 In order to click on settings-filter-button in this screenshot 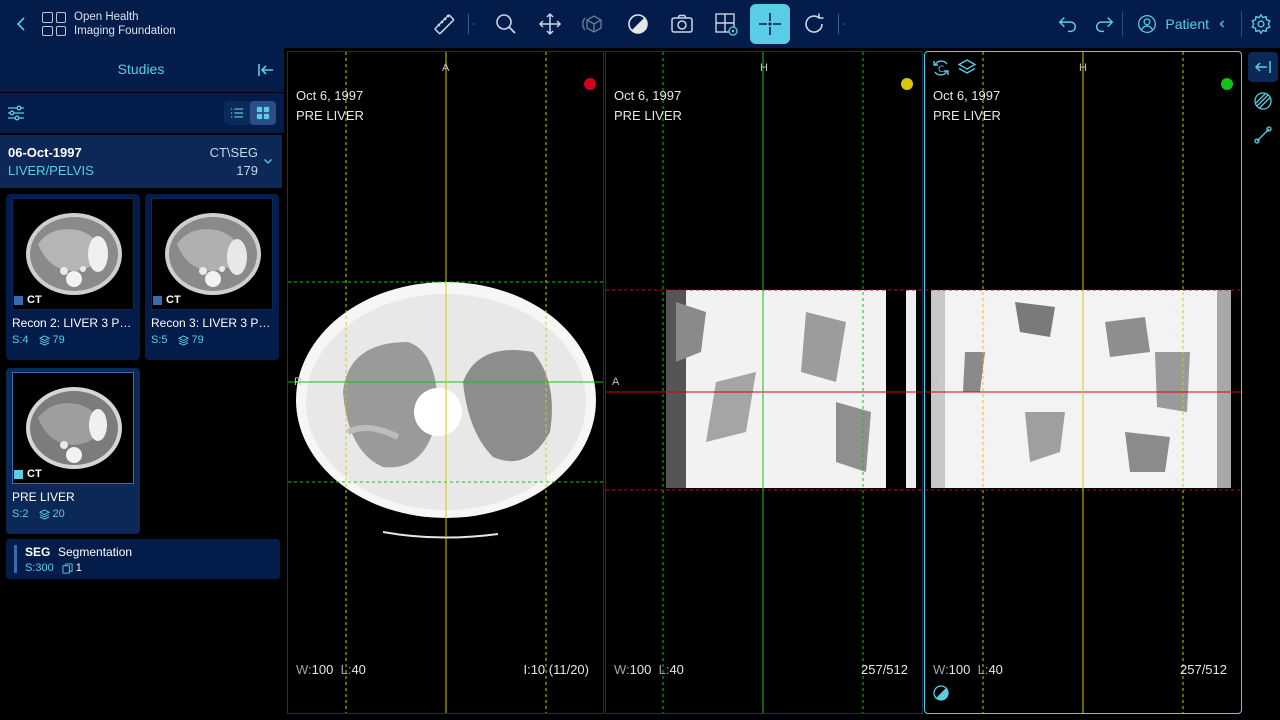, I will do `click(16, 113)`.